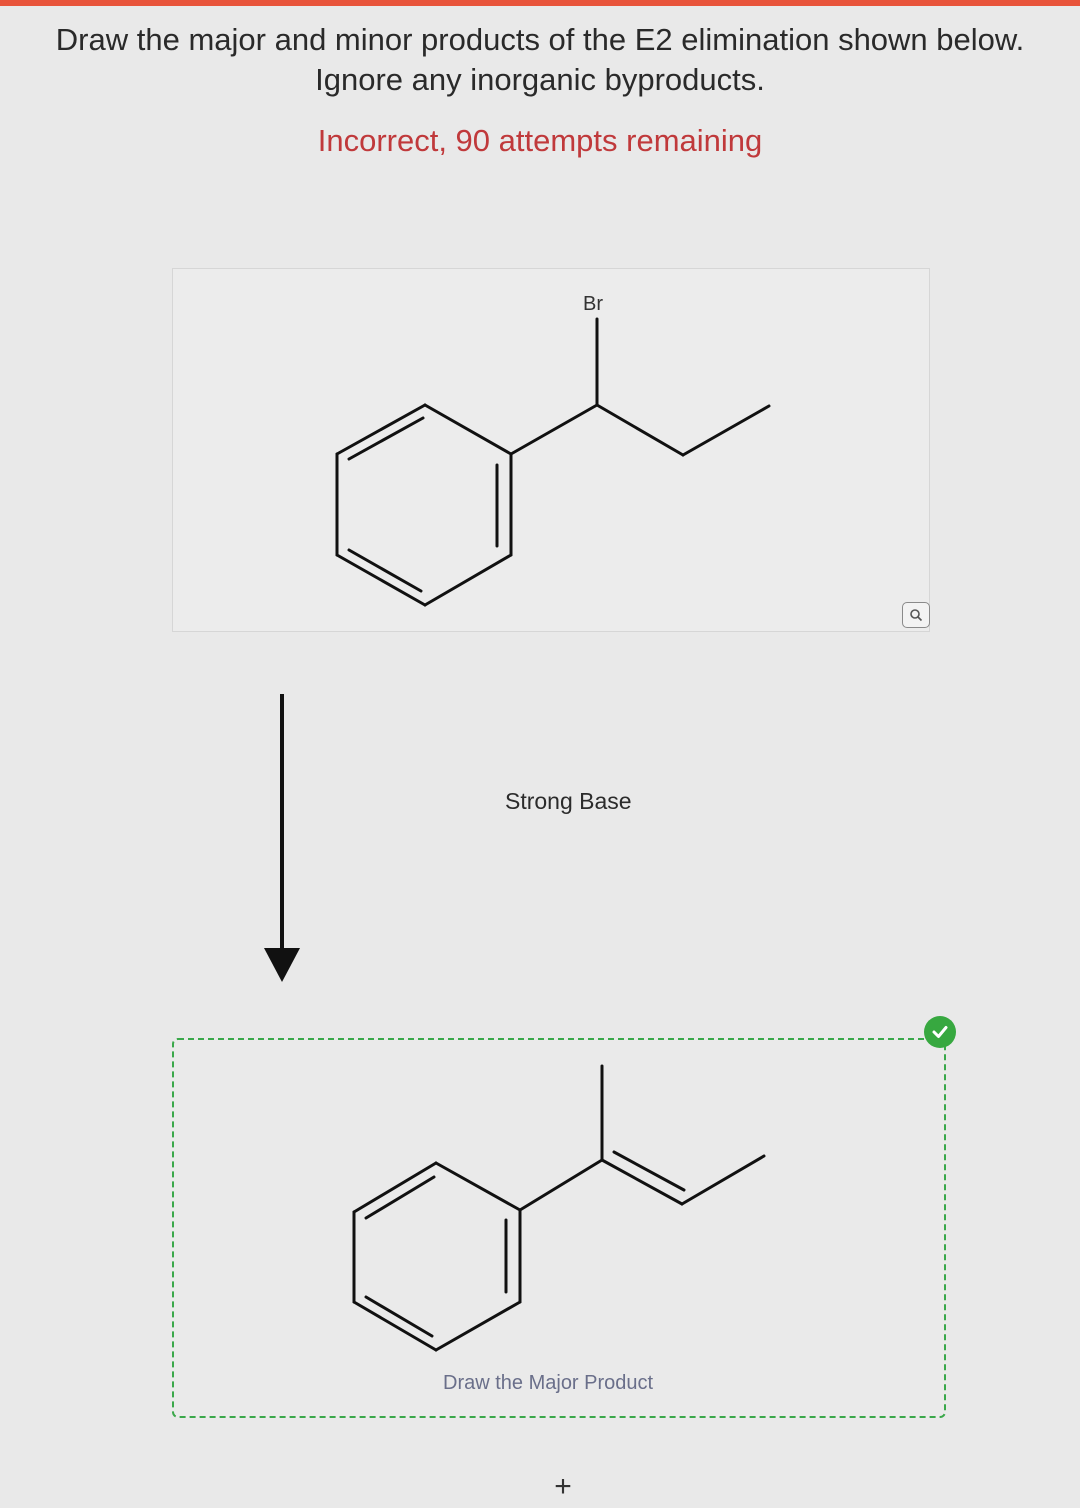 The width and height of the screenshot is (1080, 1508). I want to click on reaction-condition: Strong Base, so click(568, 801).